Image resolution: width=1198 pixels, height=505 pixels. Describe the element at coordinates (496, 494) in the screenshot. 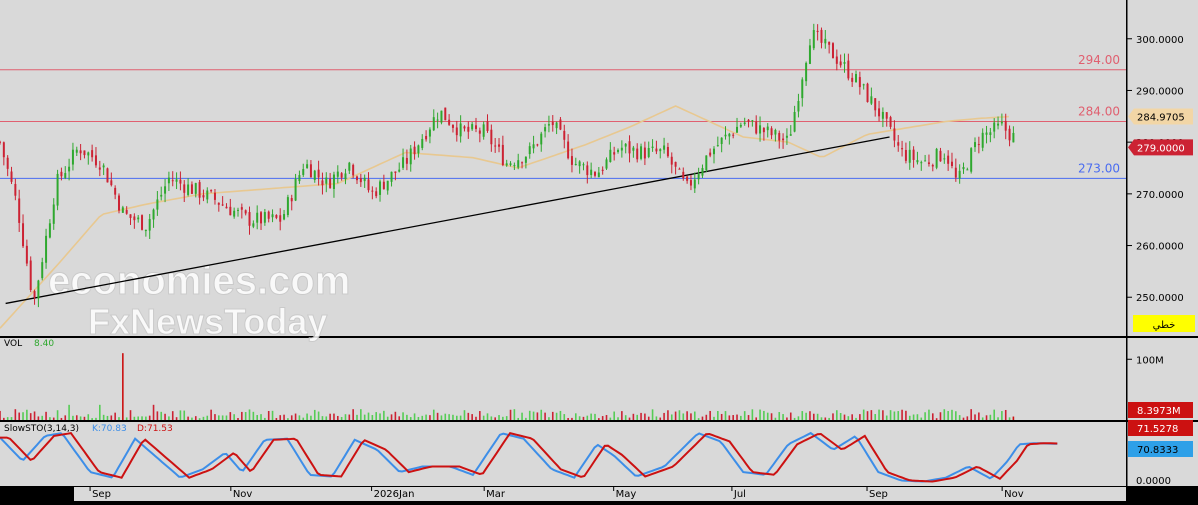

I see `time-tick-label: Mar` at that location.